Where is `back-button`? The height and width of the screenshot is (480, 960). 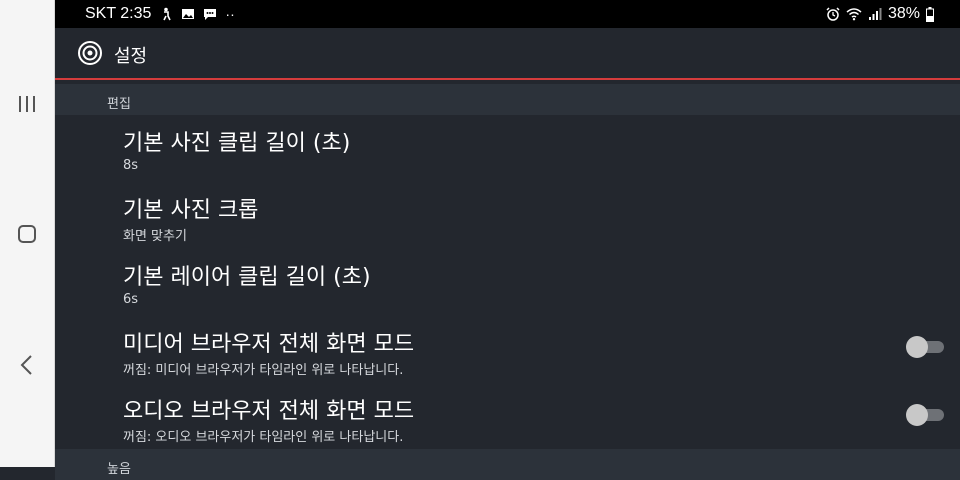
back-button is located at coordinates (27, 365).